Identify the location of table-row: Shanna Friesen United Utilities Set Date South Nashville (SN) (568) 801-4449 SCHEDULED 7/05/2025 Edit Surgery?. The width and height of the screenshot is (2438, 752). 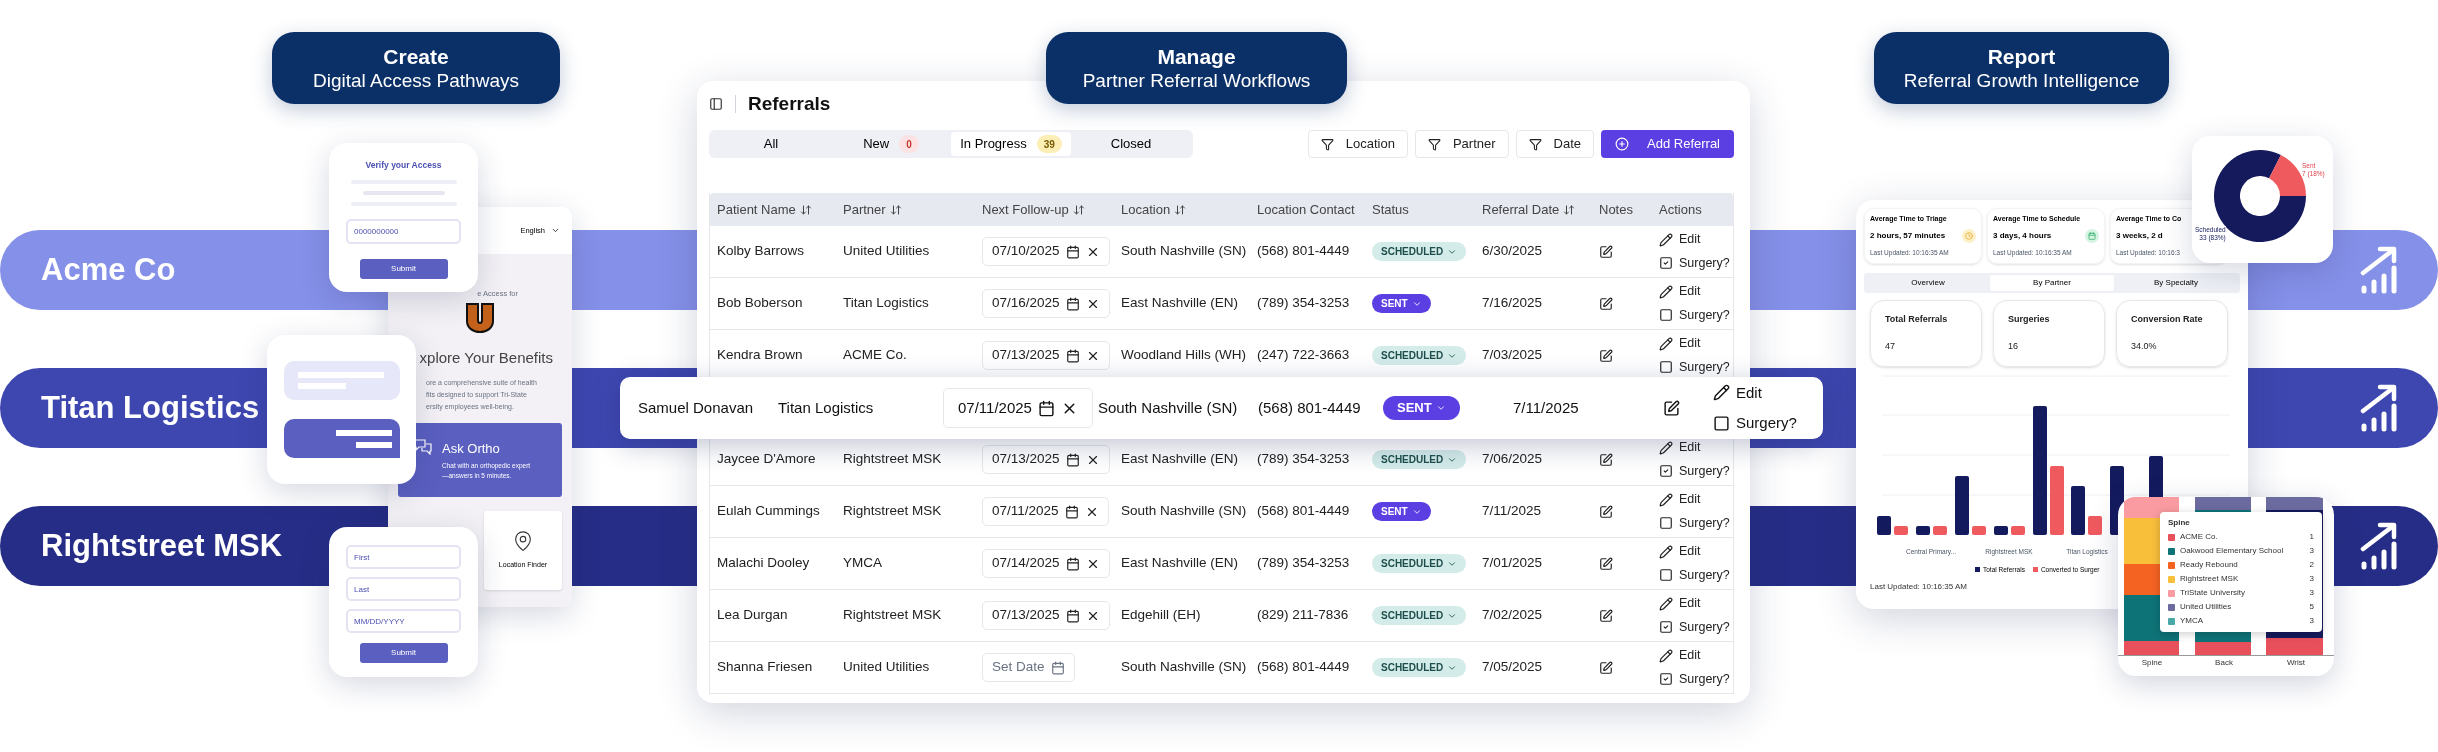
(1221, 668).